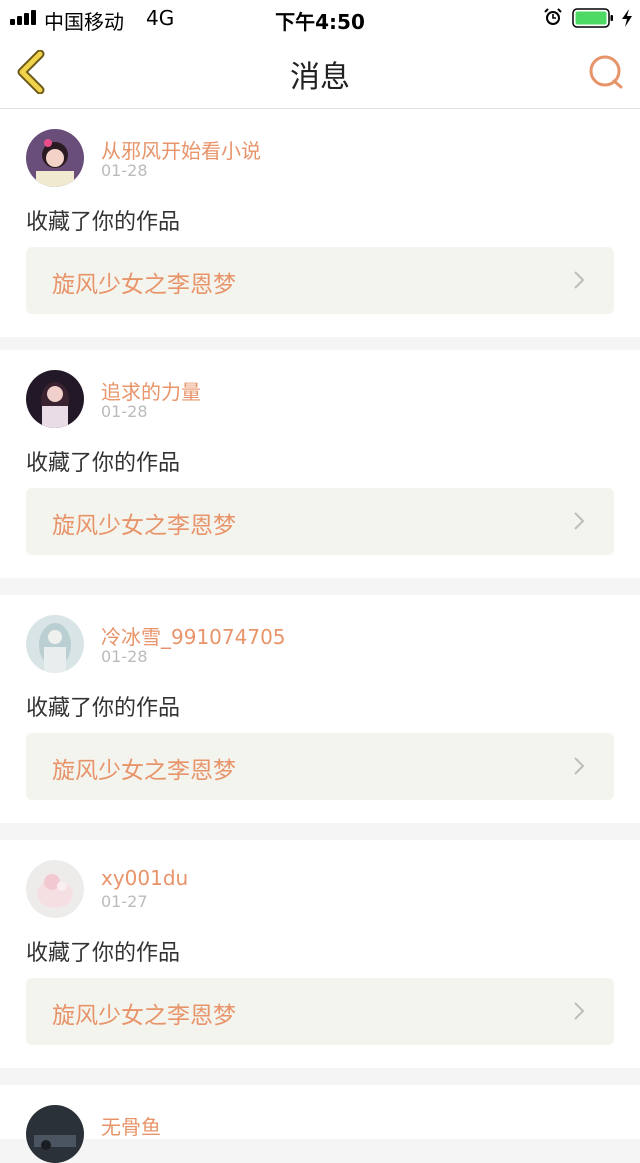 This screenshot has width=640, height=1163. I want to click on user-name-link: 无骨鱼, so click(131, 1125).